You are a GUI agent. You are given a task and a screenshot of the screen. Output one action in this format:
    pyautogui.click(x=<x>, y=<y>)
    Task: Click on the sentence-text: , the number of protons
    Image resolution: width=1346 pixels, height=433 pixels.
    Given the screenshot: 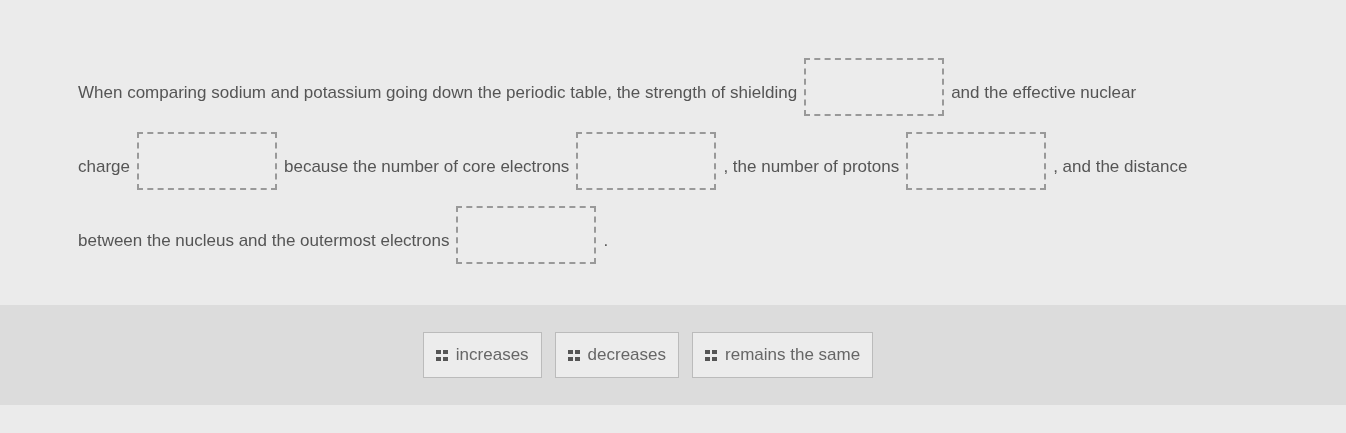 What is the action you would take?
    pyautogui.click(x=811, y=167)
    